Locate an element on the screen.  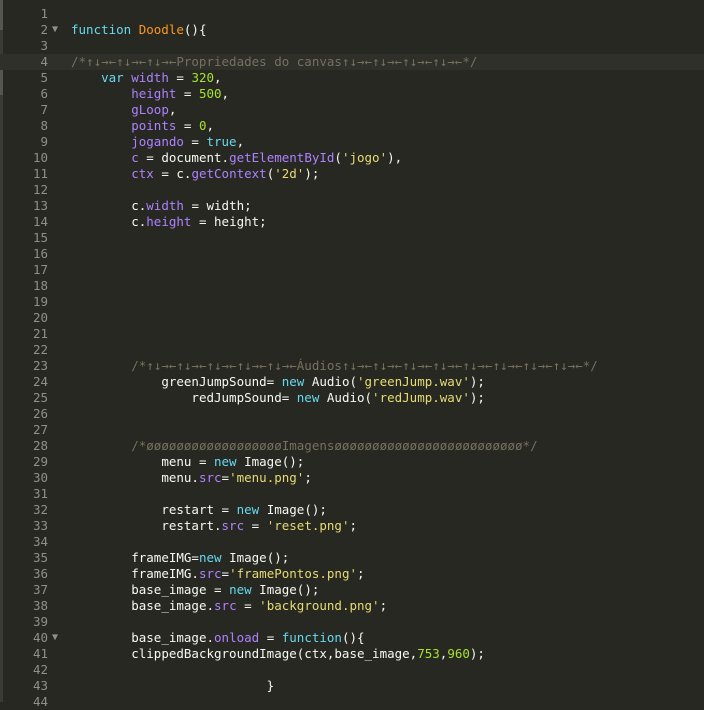
code-token: clippedBackgroundImage(ctx,base_image, is located at coordinates (274, 653).